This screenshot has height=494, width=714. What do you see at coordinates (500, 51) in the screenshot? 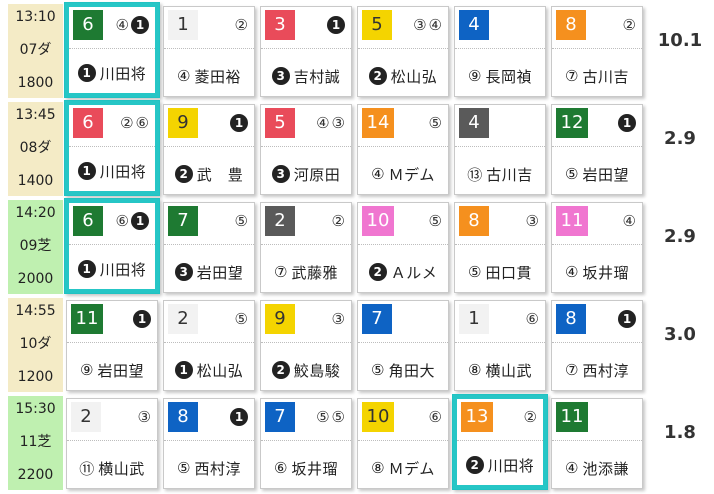
I see `horse-card: 4 ⑨ 長岡禎` at bounding box center [500, 51].